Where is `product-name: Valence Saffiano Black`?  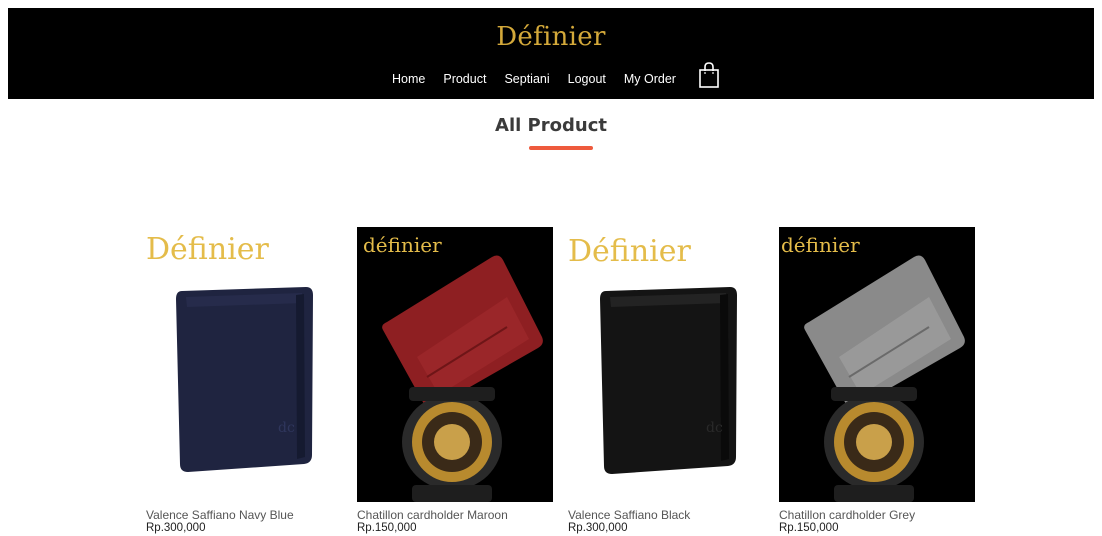 product-name: Valence Saffiano Black is located at coordinates (666, 515).